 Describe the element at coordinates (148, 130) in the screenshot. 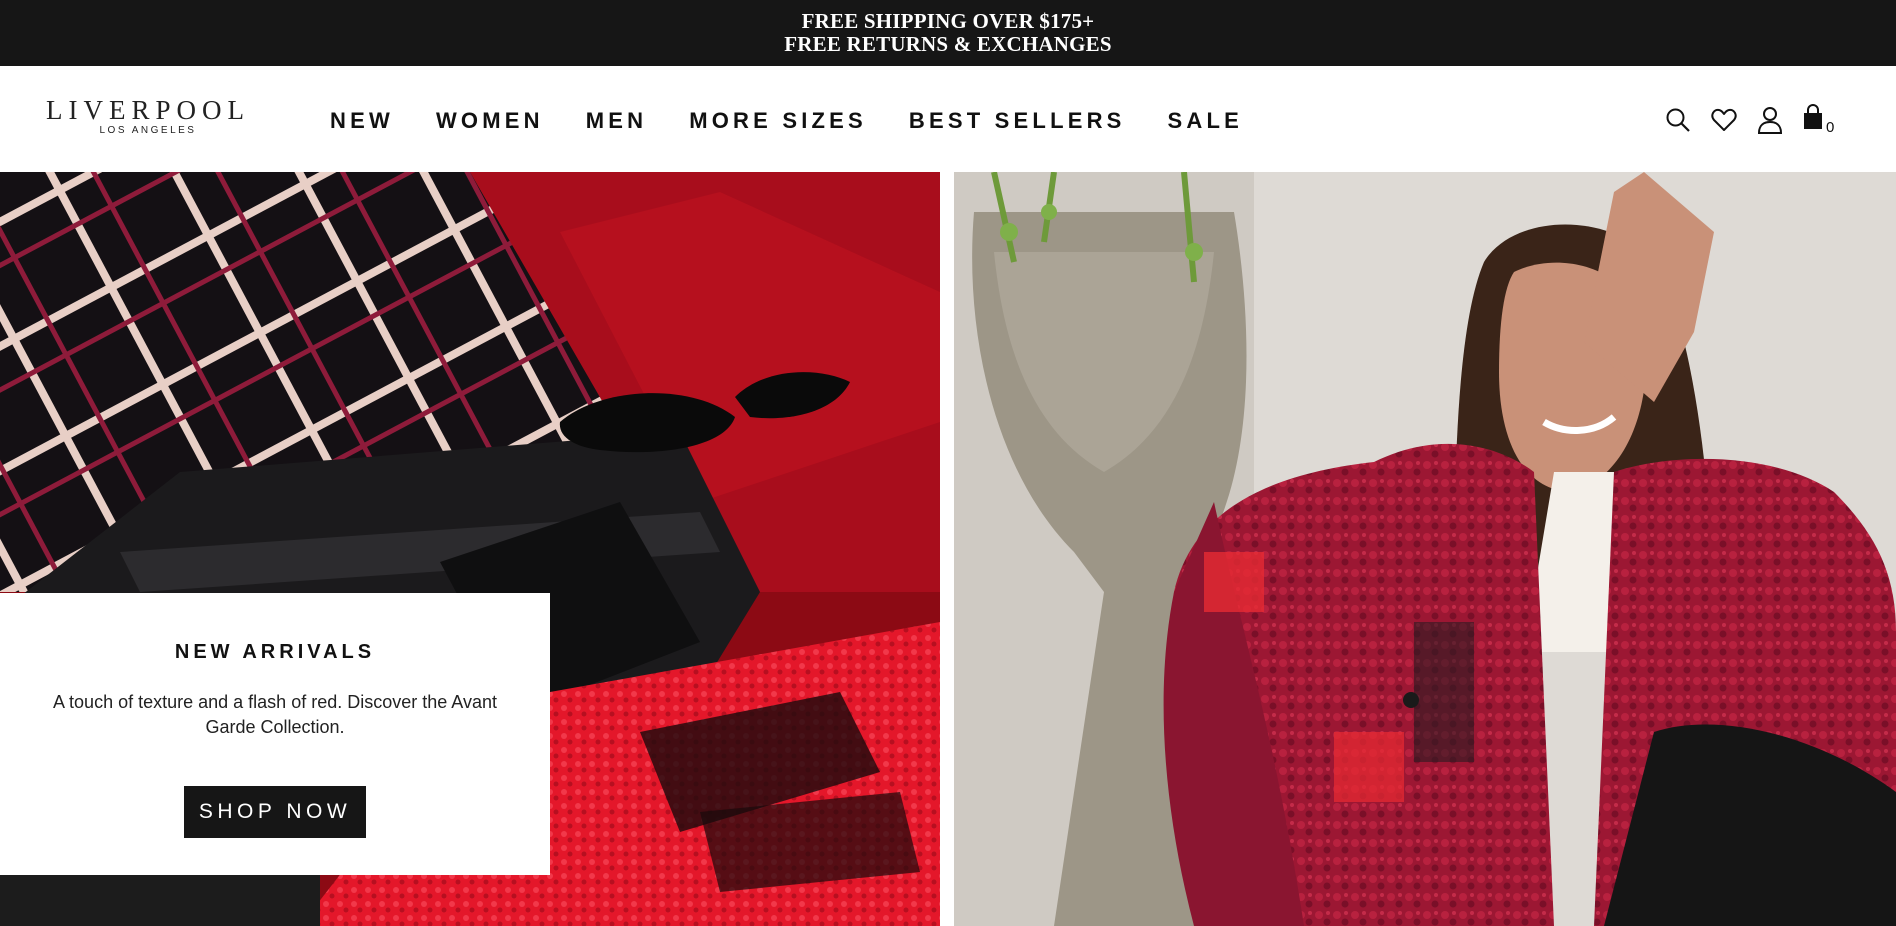

I see `logo-subtitle: LOS ANGELES` at that location.